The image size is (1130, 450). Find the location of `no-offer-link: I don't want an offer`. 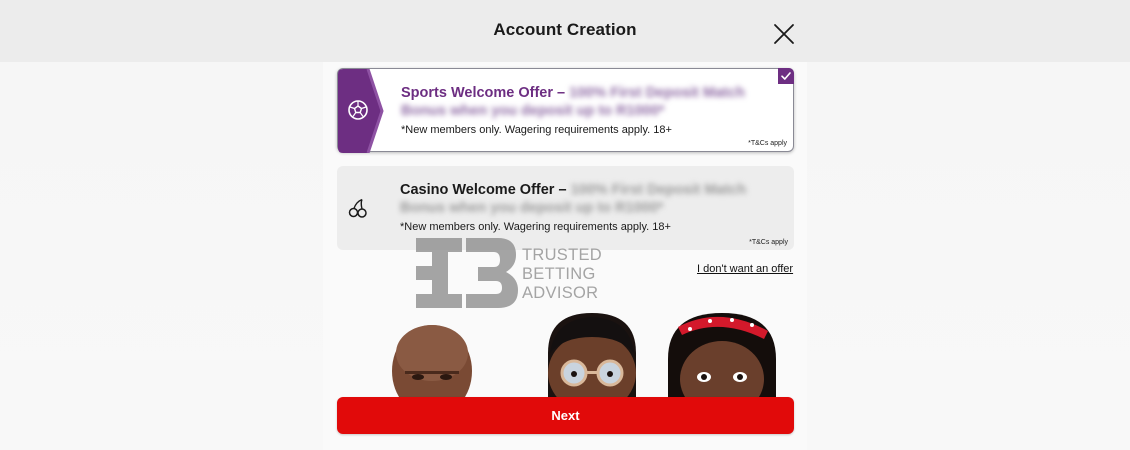

no-offer-link: I don't want an offer is located at coordinates (745, 269).